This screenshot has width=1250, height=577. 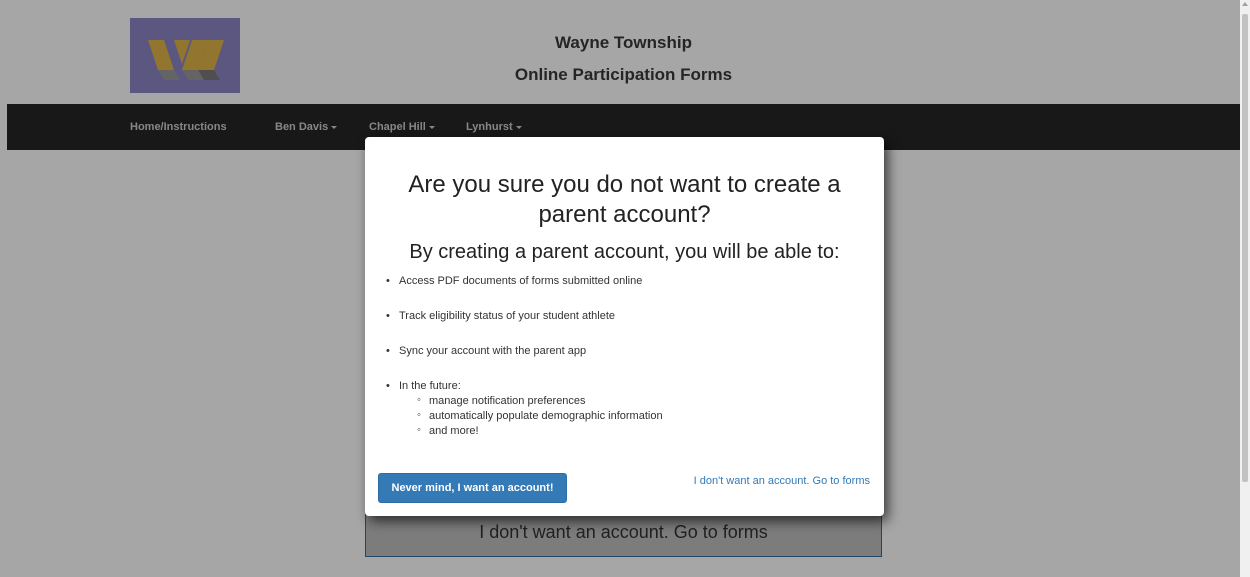 I want to click on scrollbar-thumb, so click(x=1245, y=248).